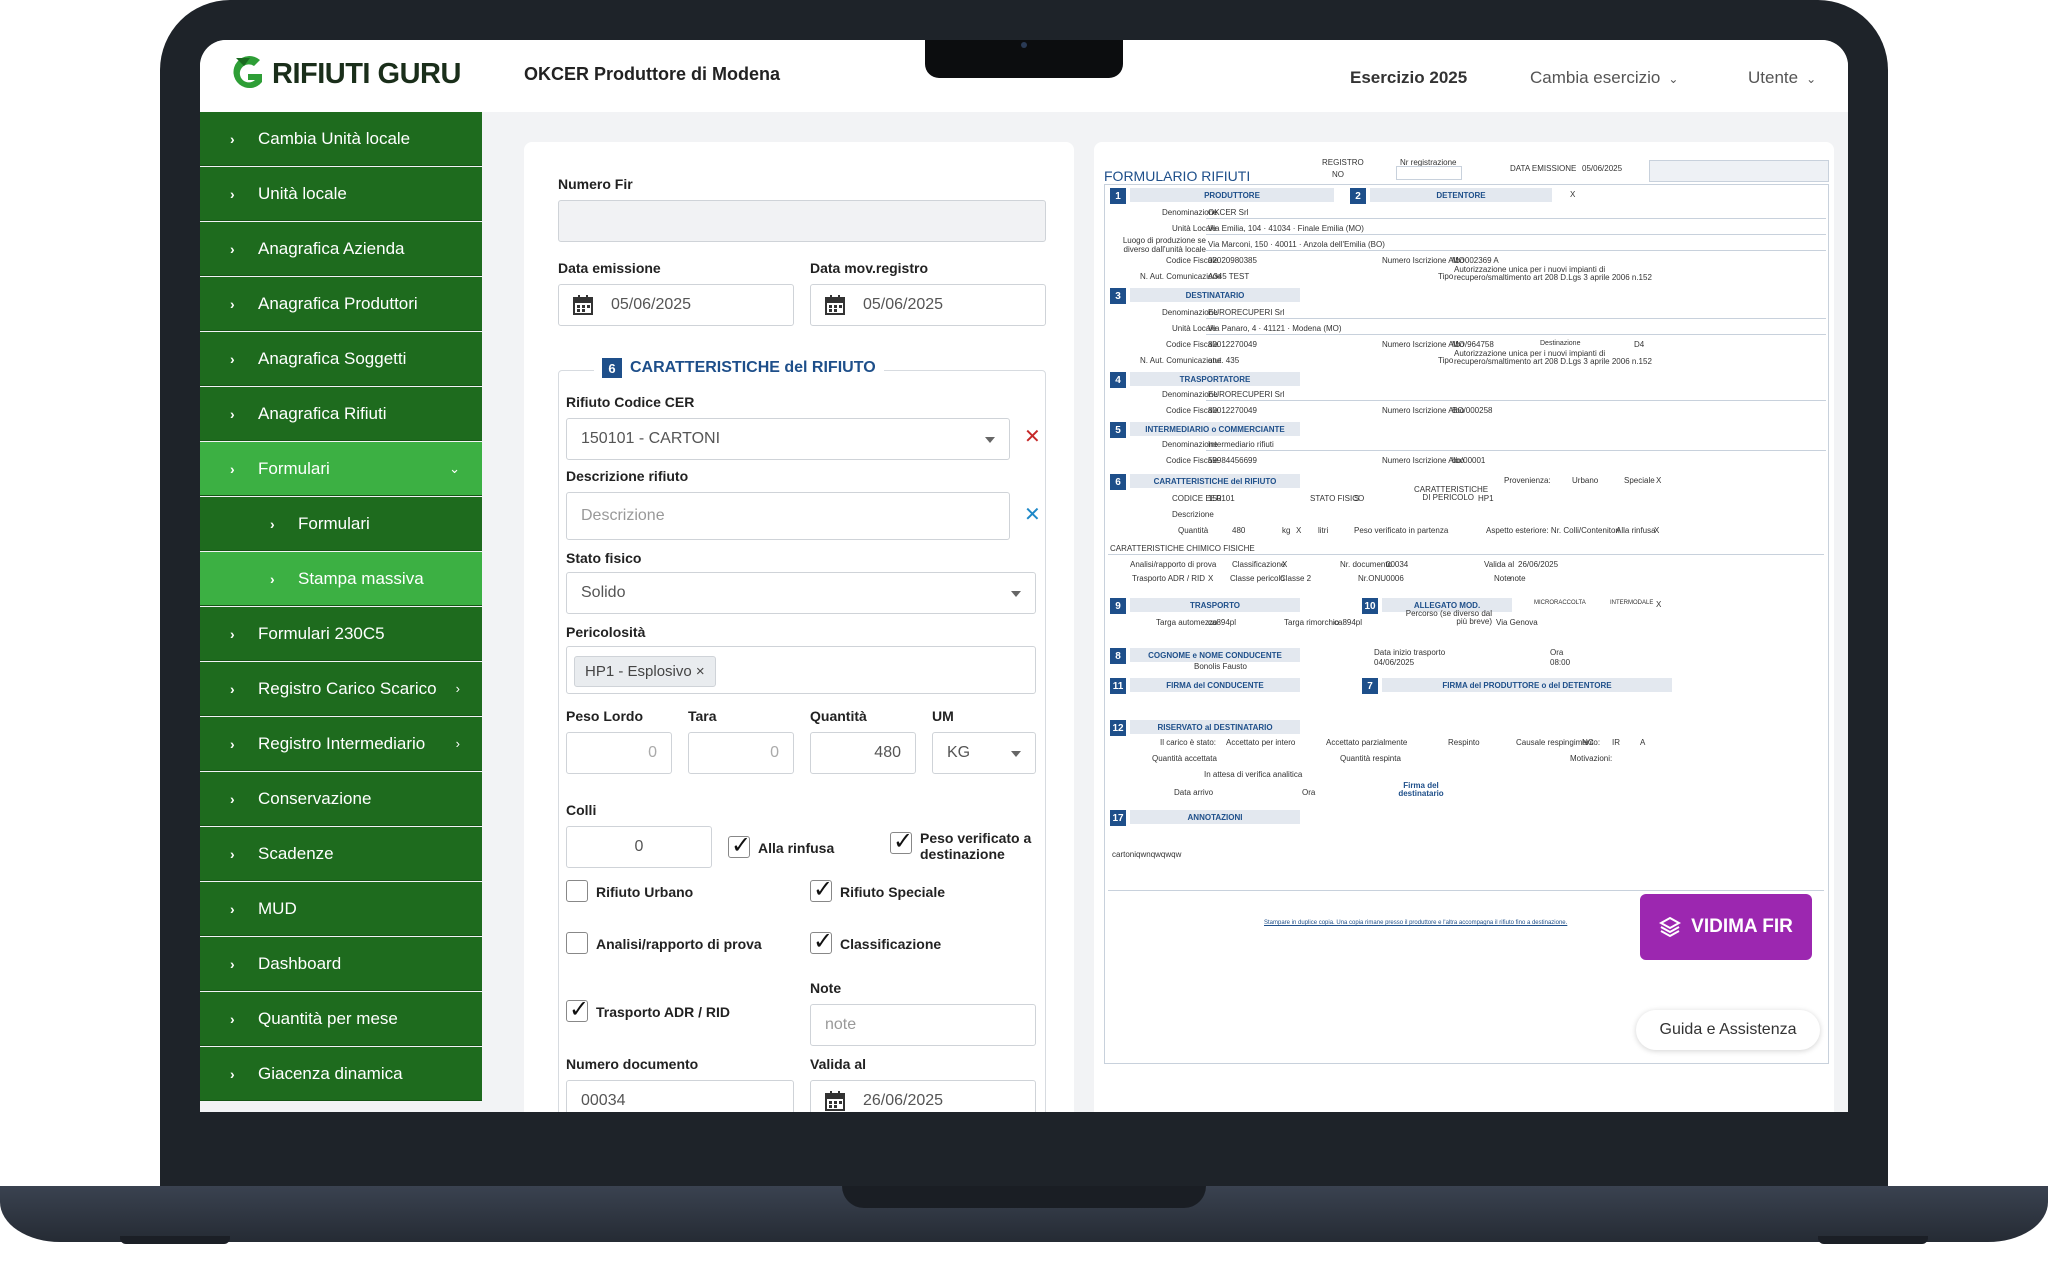  What do you see at coordinates (923, 1025) in the screenshot?
I see `note-input: note` at bounding box center [923, 1025].